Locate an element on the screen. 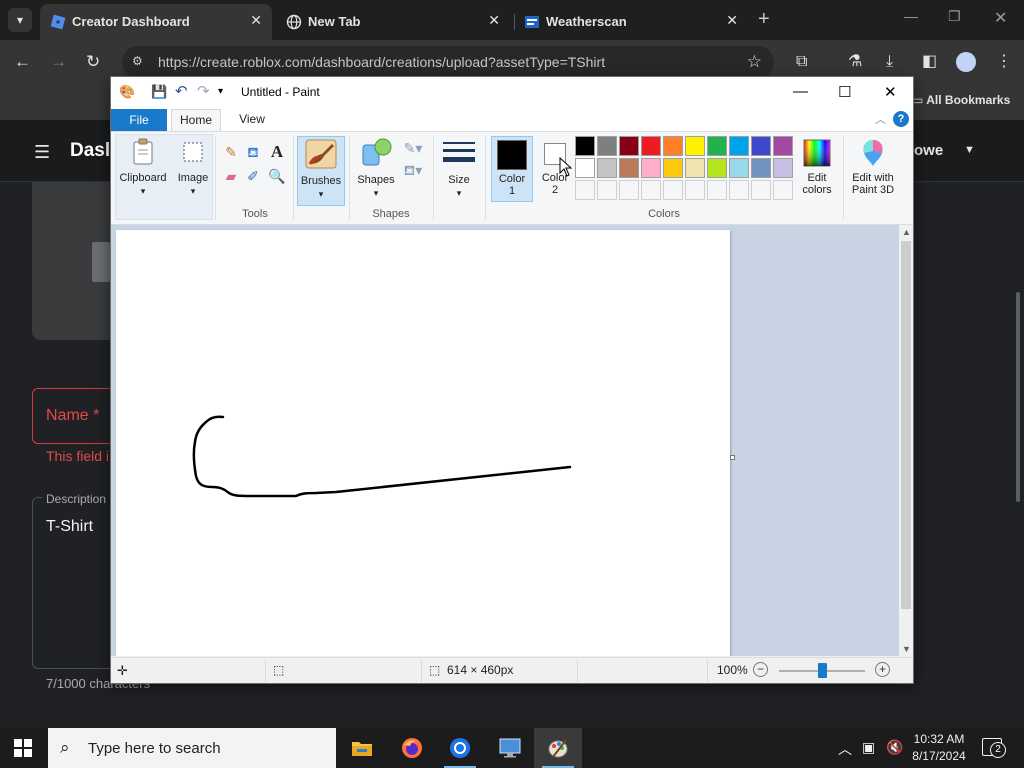 The height and width of the screenshot is (768, 1024). download-icon: ⤓ is located at coordinates (889, 62).